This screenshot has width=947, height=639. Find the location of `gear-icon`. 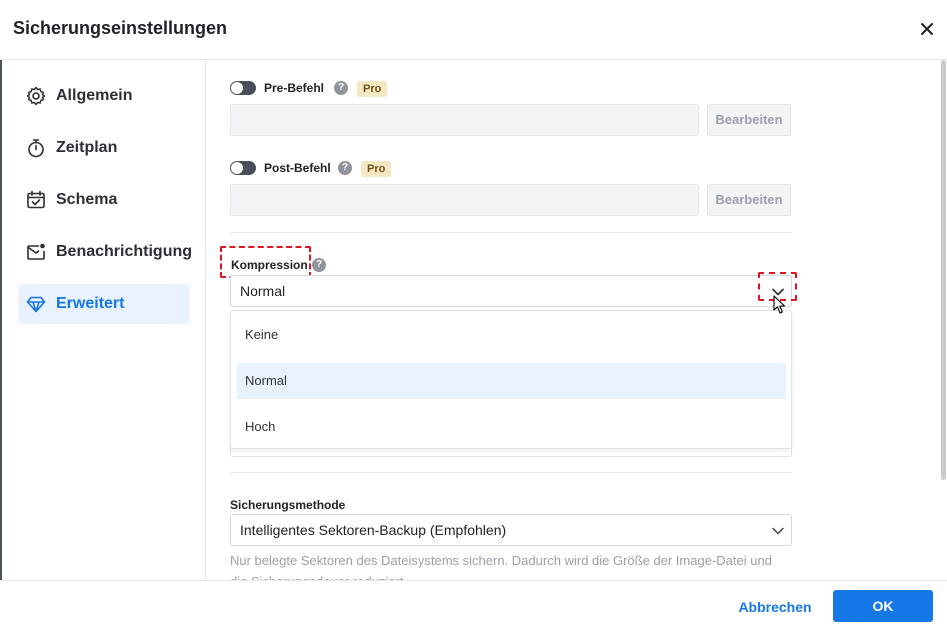

gear-icon is located at coordinates (36, 96).